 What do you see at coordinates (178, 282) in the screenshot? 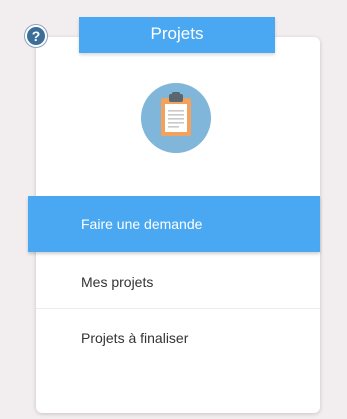
I see `menu-item-mes-projets: Mes projets` at bounding box center [178, 282].